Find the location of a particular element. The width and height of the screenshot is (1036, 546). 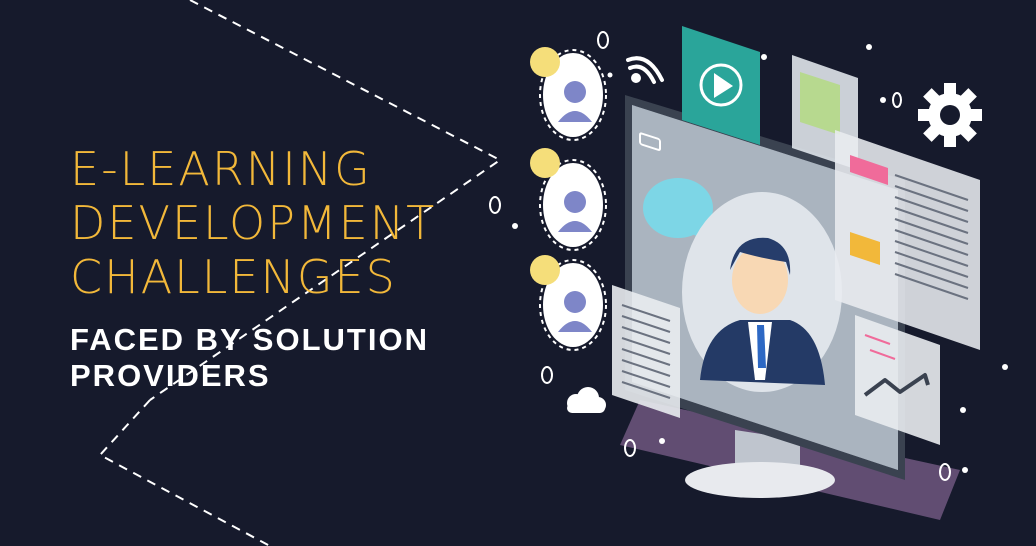

user-chat-list is located at coordinates (568, 199).